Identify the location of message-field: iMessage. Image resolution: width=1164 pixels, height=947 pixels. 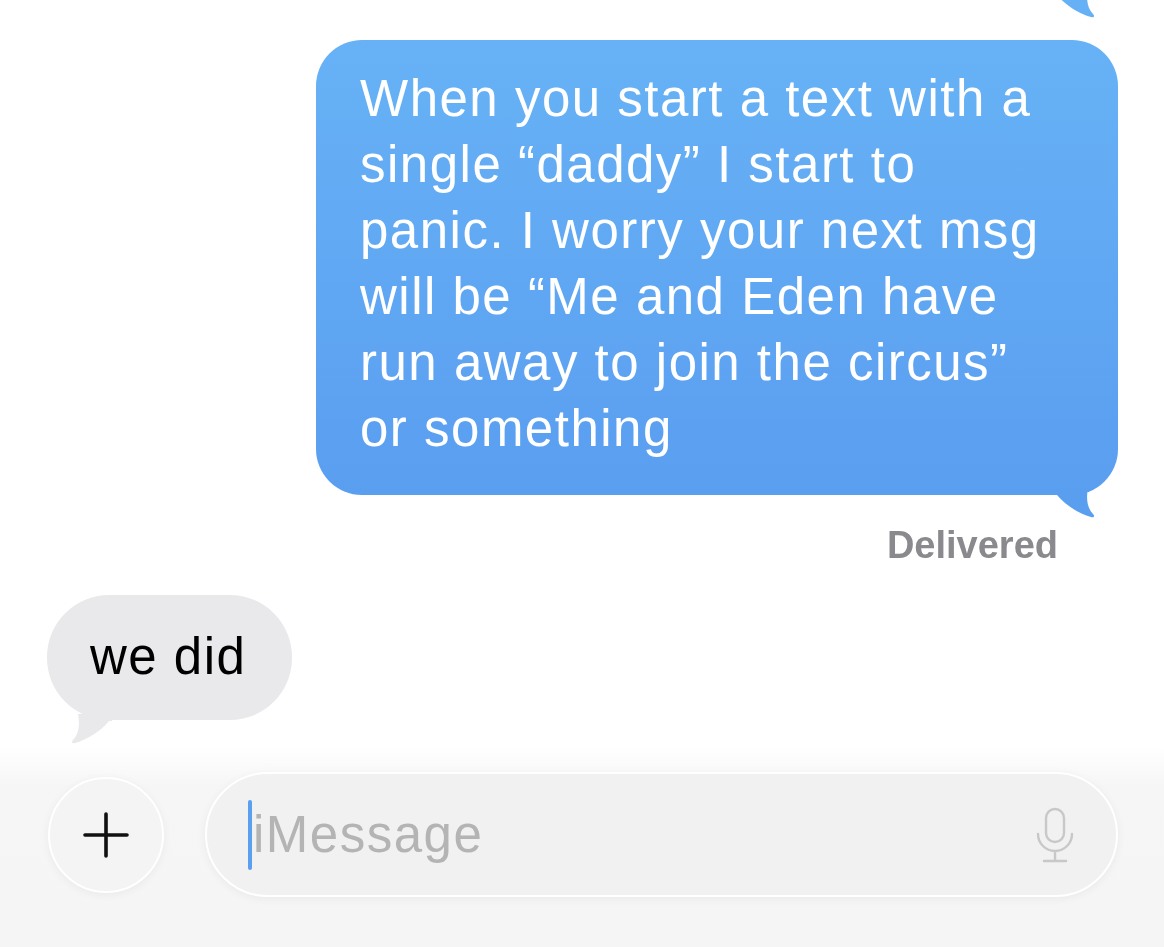
(661, 834).